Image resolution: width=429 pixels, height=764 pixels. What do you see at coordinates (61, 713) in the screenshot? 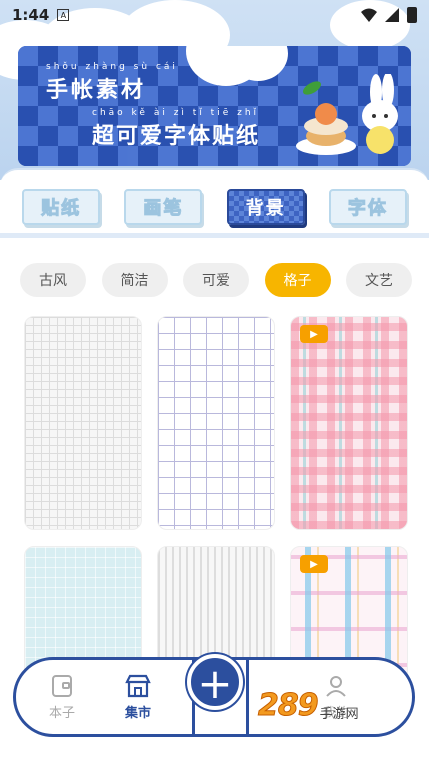
I see `nav-notebook-label: 本子` at bounding box center [61, 713].